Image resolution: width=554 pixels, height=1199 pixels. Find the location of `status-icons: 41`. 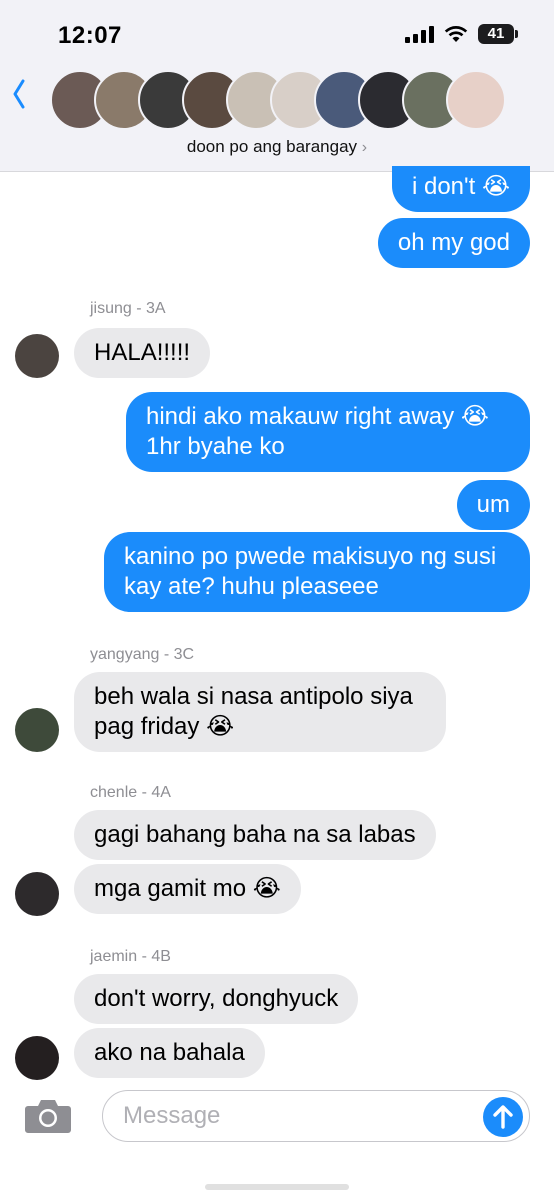

status-icons: 41 is located at coordinates (461, 34).